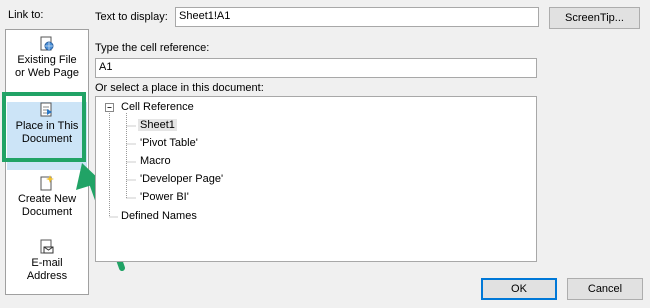 Image resolution: width=650 pixels, height=308 pixels. Describe the element at coordinates (169, 143) in the screenshot. I see `tree-item-sheet: 'Pivot Table'` at that location.